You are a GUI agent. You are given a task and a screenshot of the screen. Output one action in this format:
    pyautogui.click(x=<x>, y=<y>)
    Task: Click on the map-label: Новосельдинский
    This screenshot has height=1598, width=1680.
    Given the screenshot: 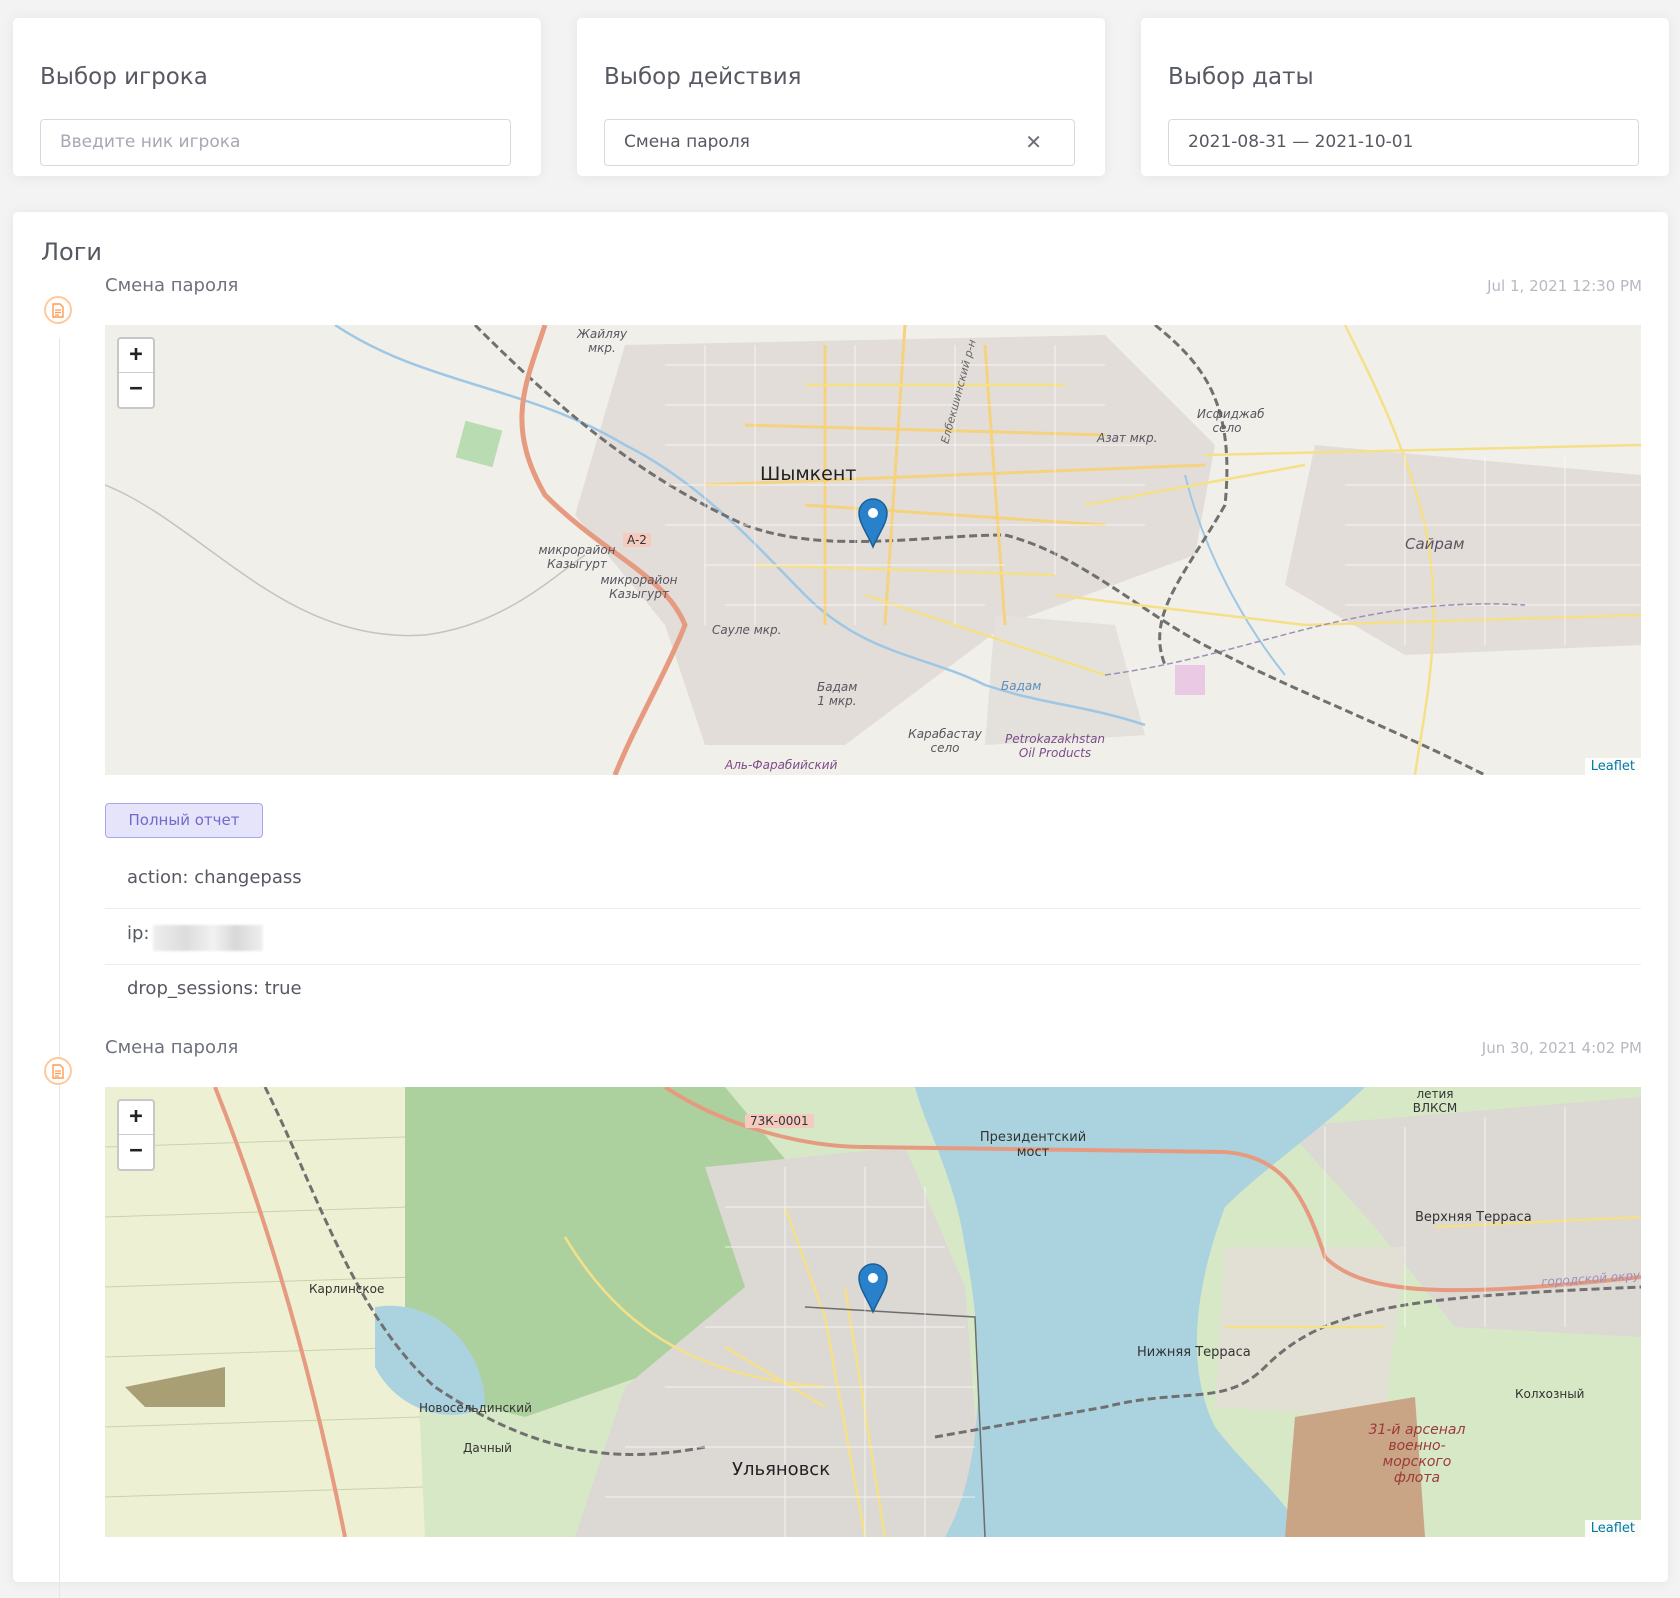 What is the action you would take?
    pyautogui.click(x=475, y=1408)
    